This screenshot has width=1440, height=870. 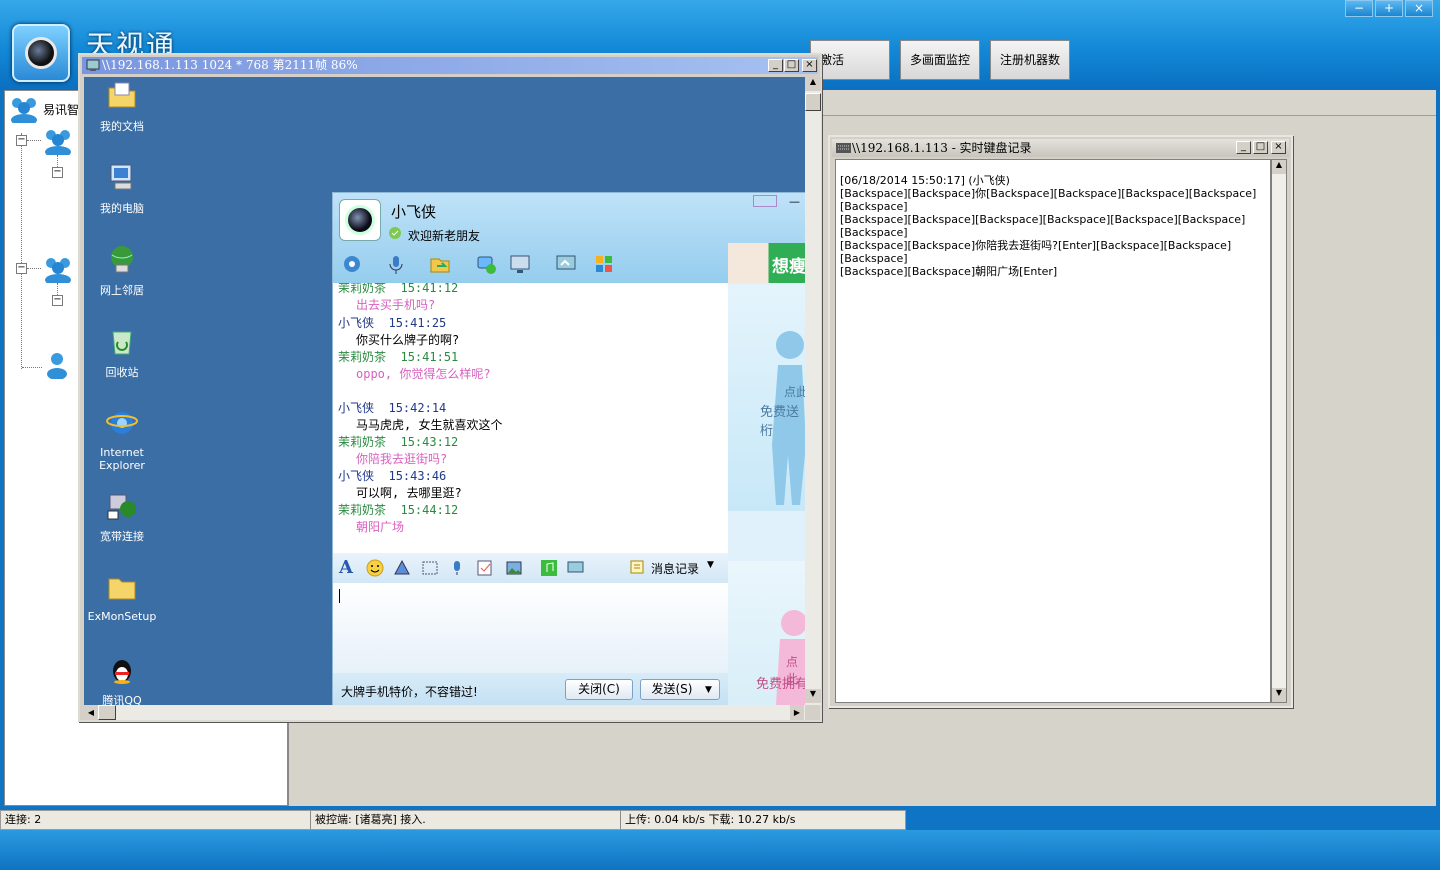 What do you see at coordinates (1359, 8) in the screenshot?
I see `minimize-button: −` at bounding box center [1359, 8].